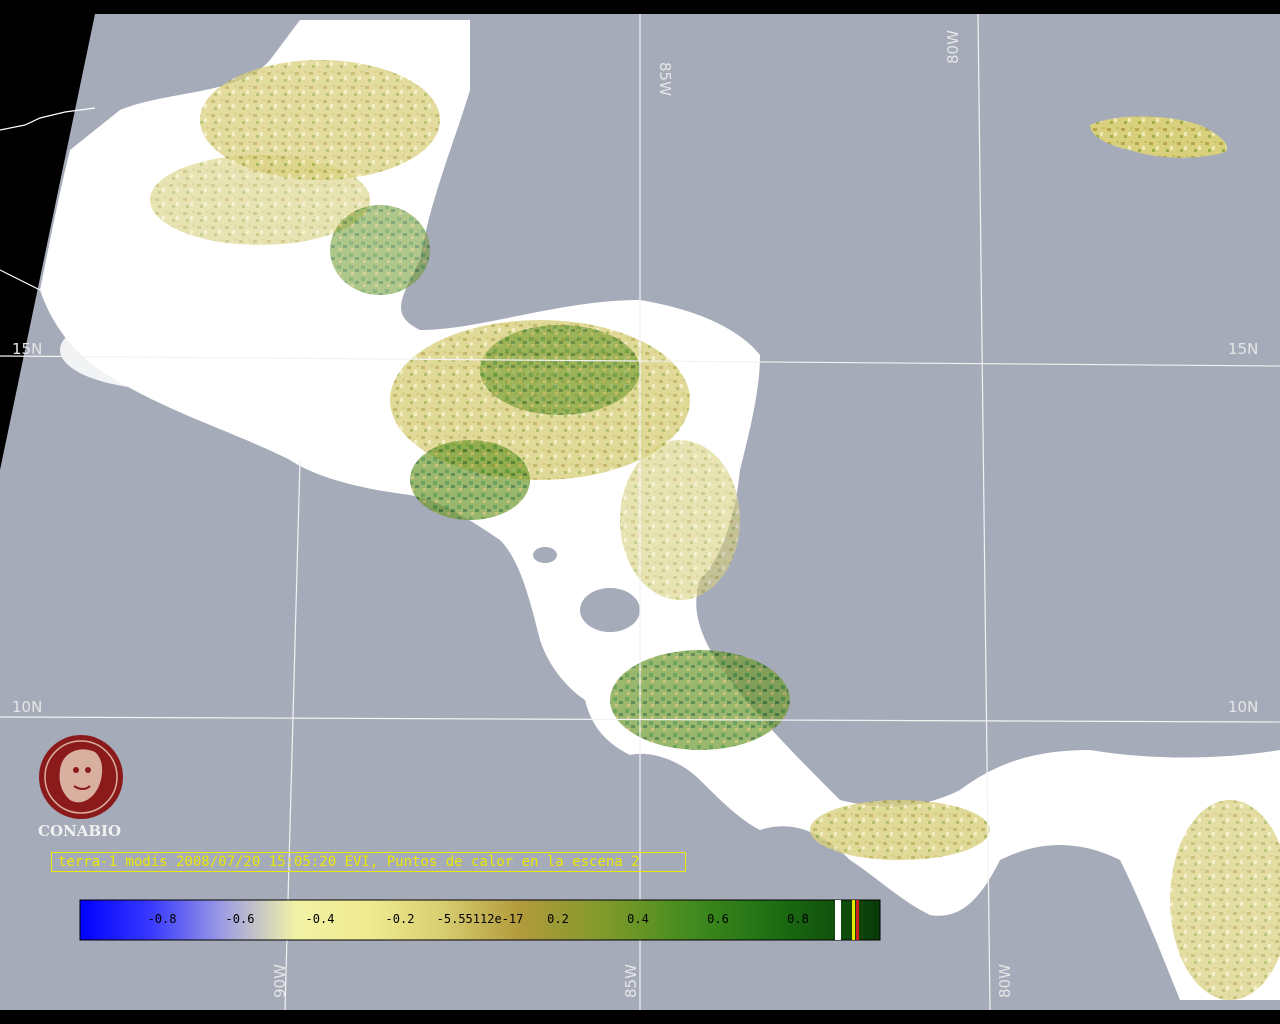 This screenshot has height=1024, width=1280. What do you see at coordinates (1005, 981) in the screenshot?
I see `label-lon-80-bottom: 80W` at bounding box center [1005, 981].